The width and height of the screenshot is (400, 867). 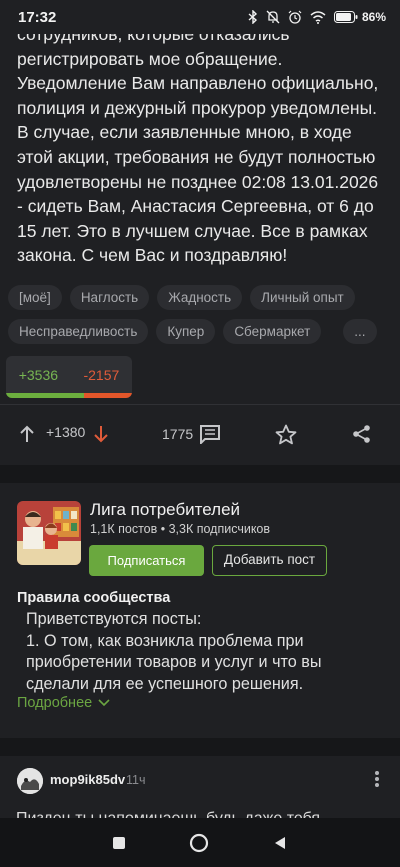 What do you see at coordinates (136, 780) in the screenshot?
I see `comment-time: 11ч` at bounding box center [136, 780].